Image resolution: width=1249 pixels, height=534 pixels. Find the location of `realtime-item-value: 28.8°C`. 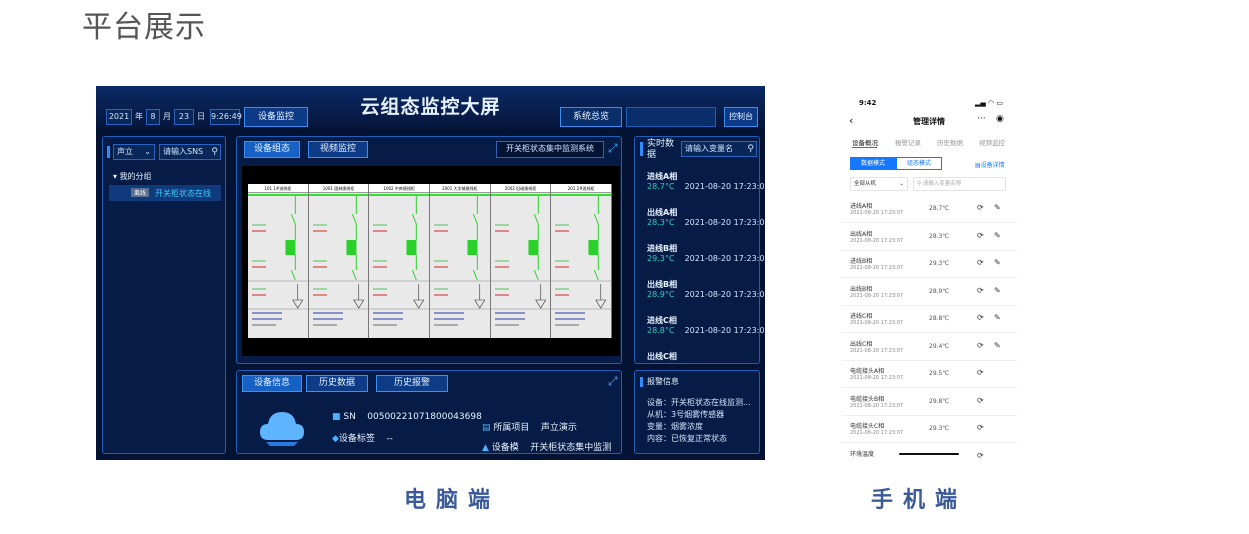

realtime-item-value: 28.8°C is located at coordinates (661, 330).